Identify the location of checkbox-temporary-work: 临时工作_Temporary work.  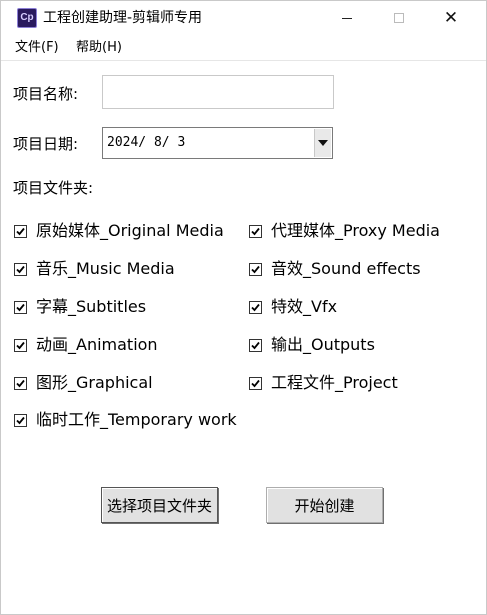
(125, 420).